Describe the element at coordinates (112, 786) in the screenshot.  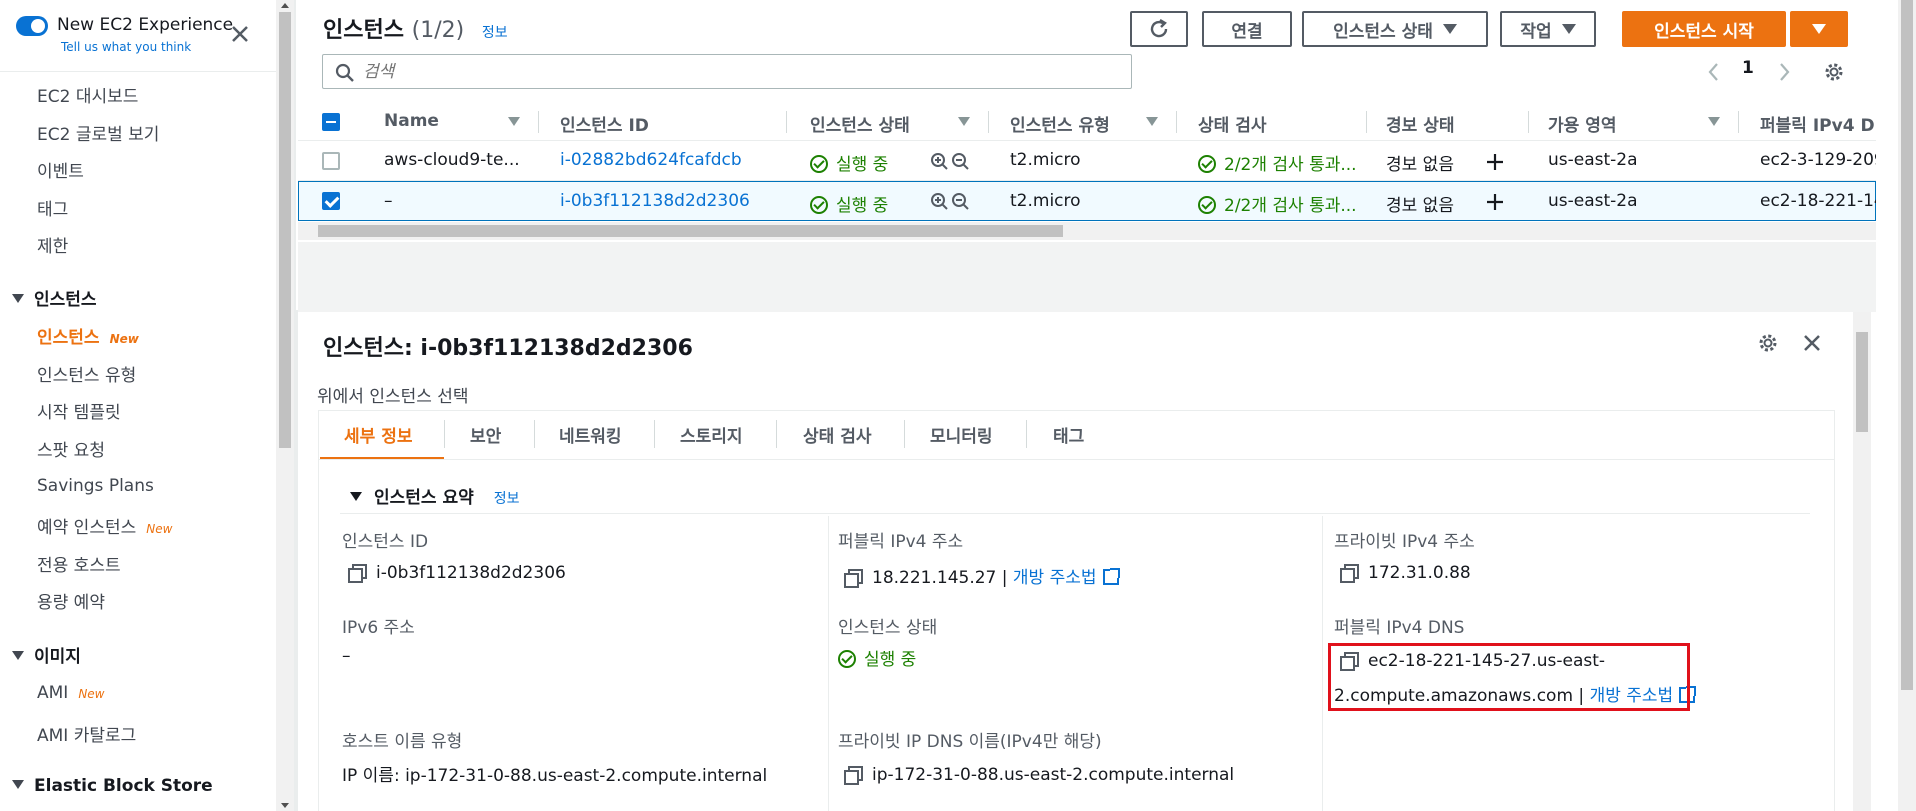
I see `sidebar-section-ebs: Elastic Block Store` at that location.